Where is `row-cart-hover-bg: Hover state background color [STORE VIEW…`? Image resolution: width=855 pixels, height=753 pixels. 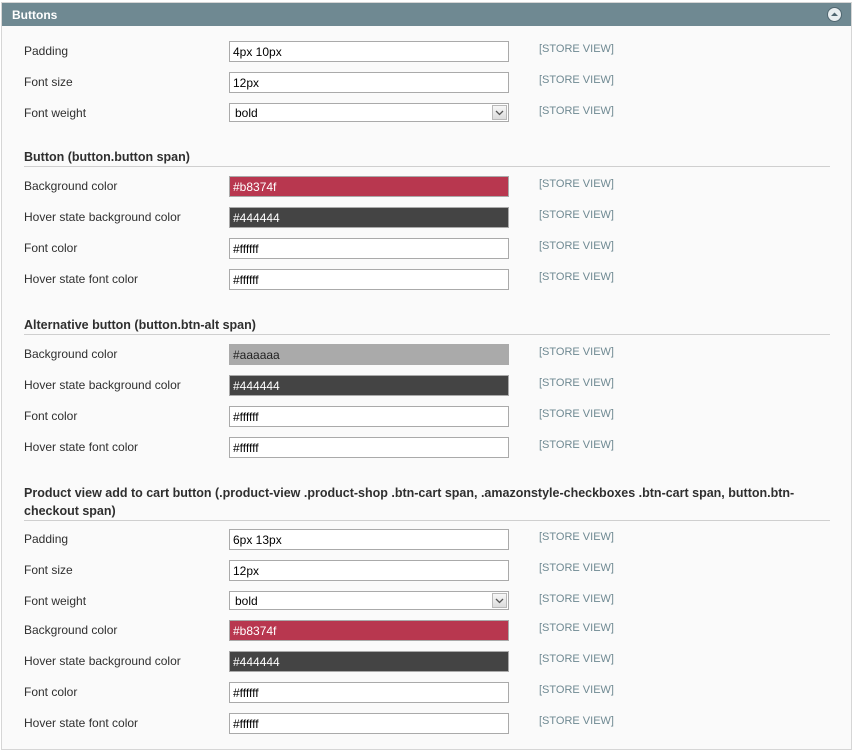 row-cart-hover-bg: Hover state background color [STORE VIEW… is located at coordinates (424, 662).